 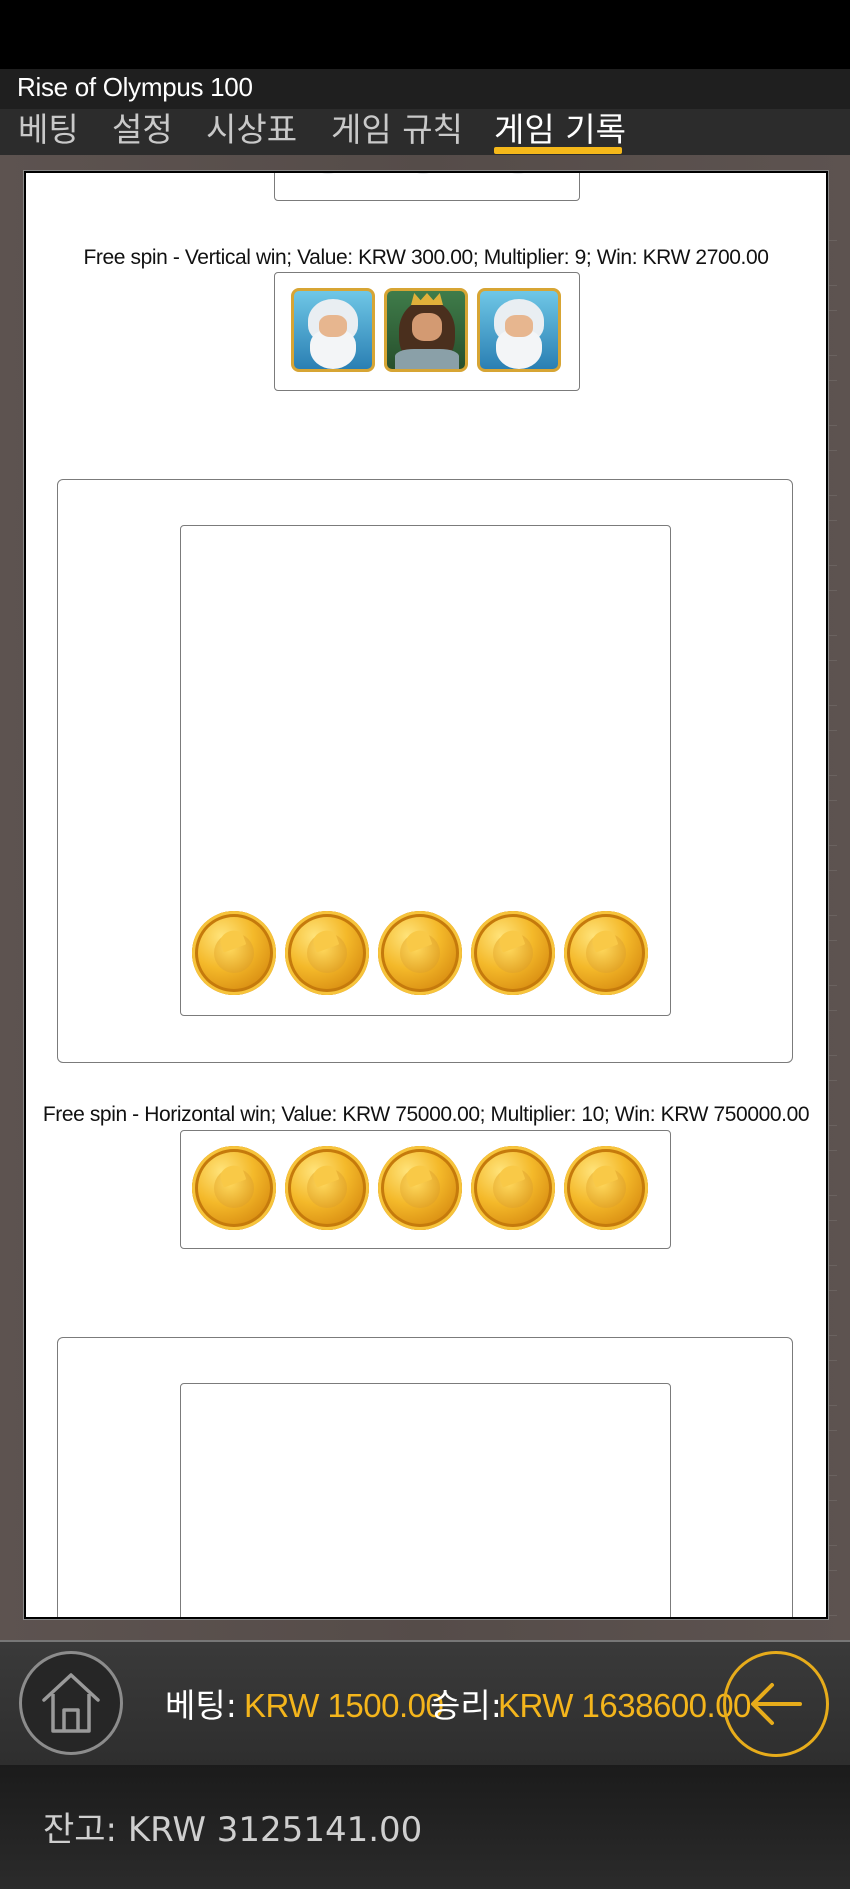 What do you see at coordinates (251, 130) in the screenshot?
I see `tab-paytable: 시상표` at bounding box center [251, 130].